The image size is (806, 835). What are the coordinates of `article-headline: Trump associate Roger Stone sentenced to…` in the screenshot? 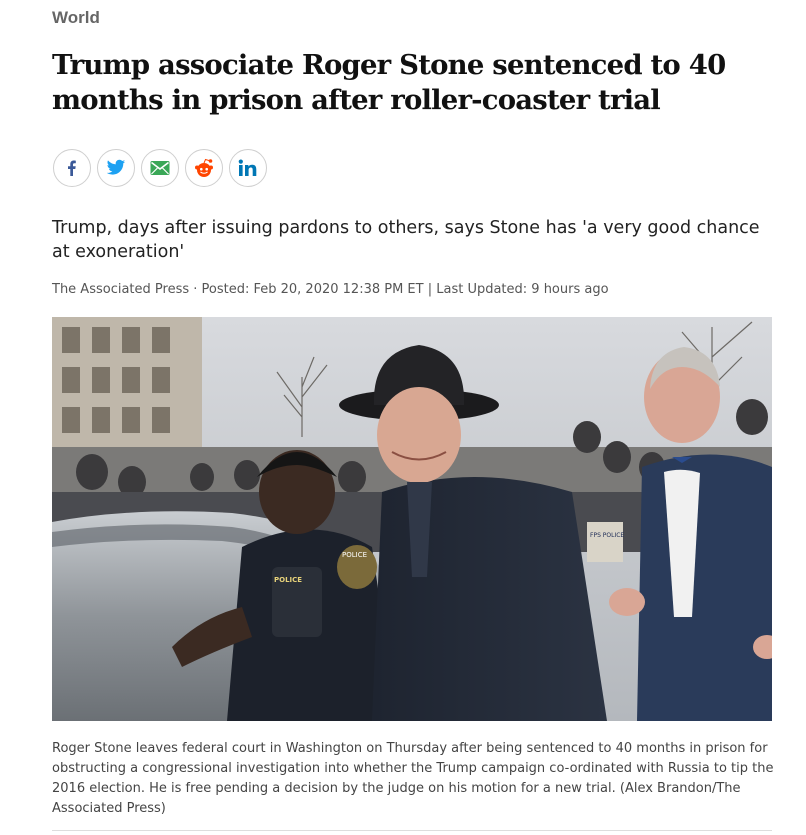 It's located at (389, 82).